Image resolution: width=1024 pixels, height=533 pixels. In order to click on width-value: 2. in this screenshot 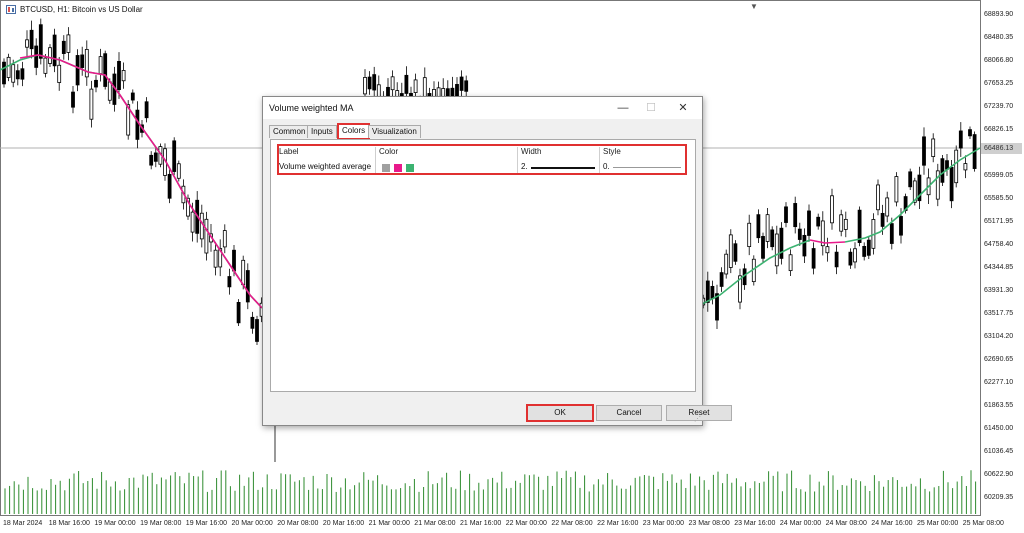, I will do `click(524, 167)`.